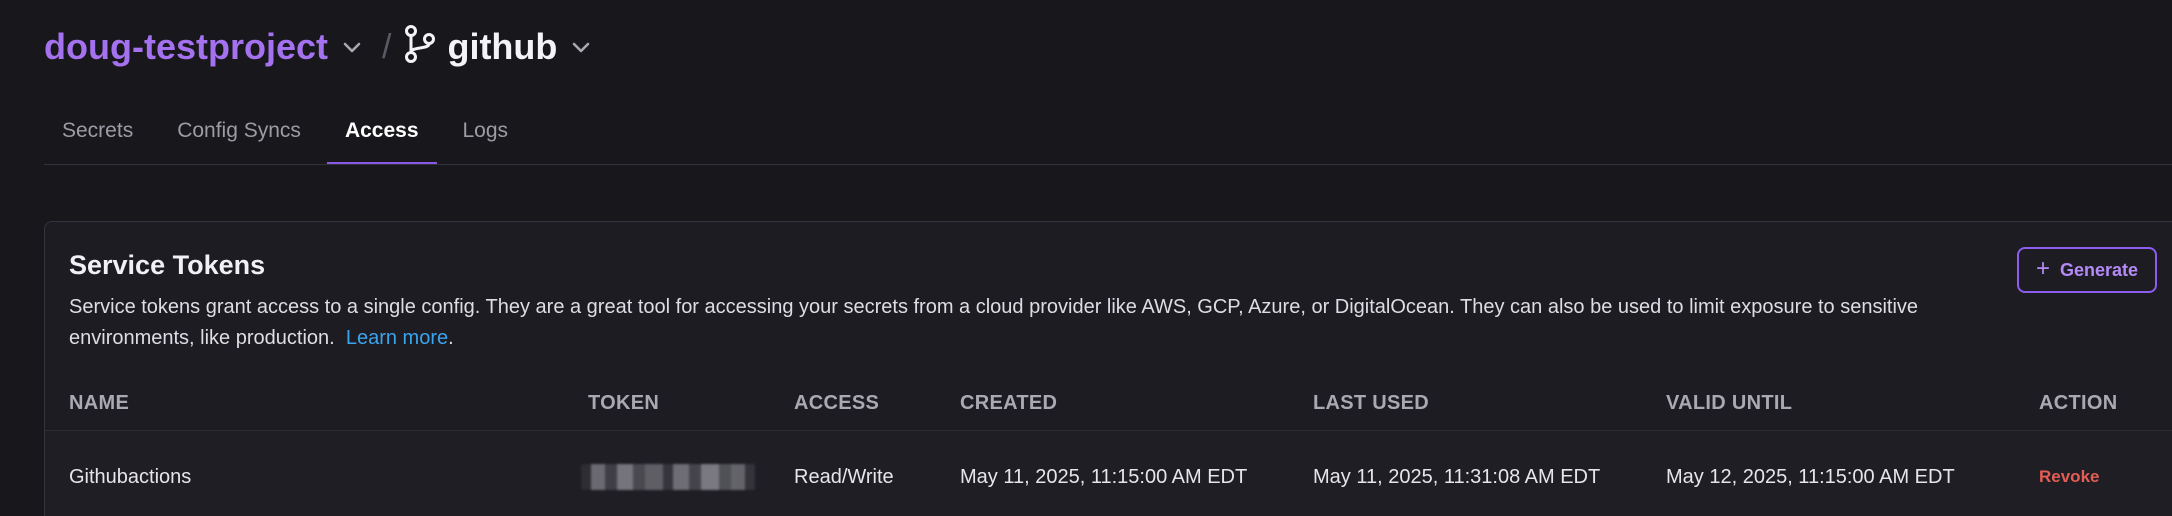 The width and height of the screenshot is (2172, 516). I want to click on column-header-access: ACCESS, so click(837, 403).